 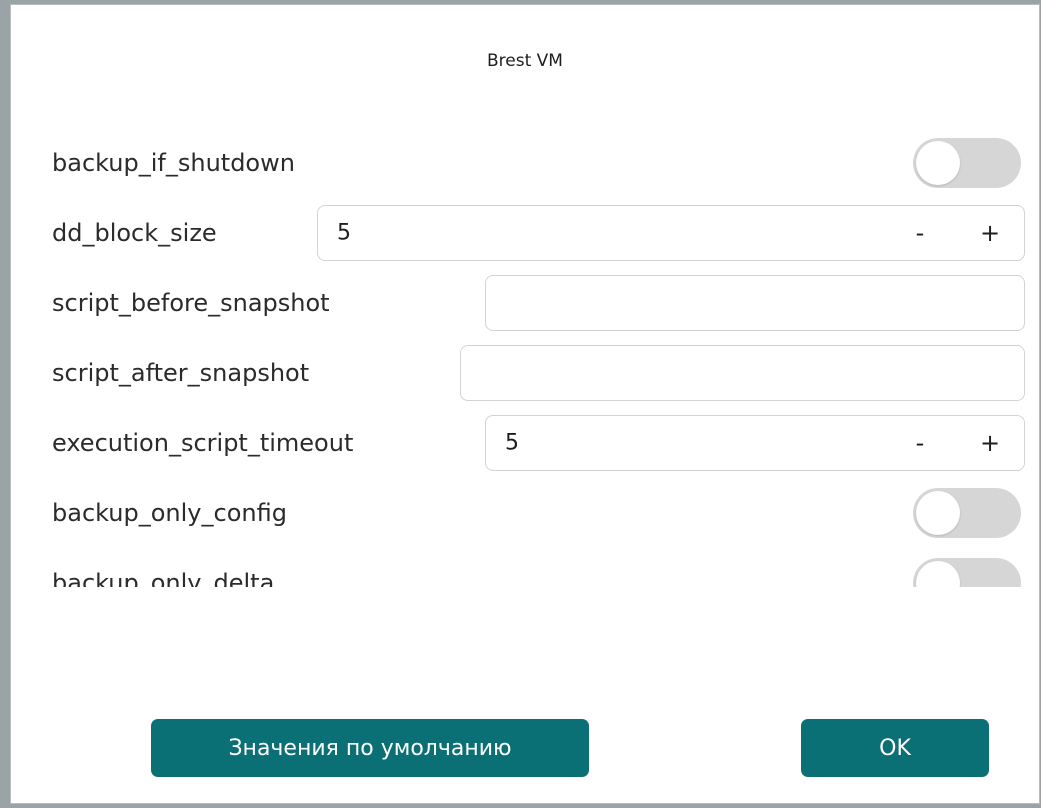 I want to click on setting-row-backup-if-shutdown: backup_if_shutdown, so click(x=525, y=163).